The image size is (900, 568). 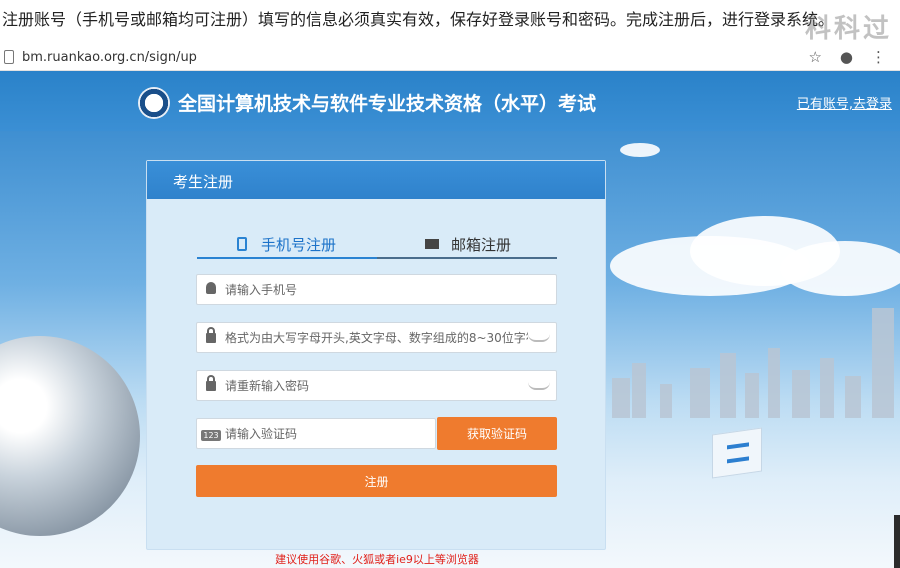 I want to click on exam-logo, so click(x=154, y=103).